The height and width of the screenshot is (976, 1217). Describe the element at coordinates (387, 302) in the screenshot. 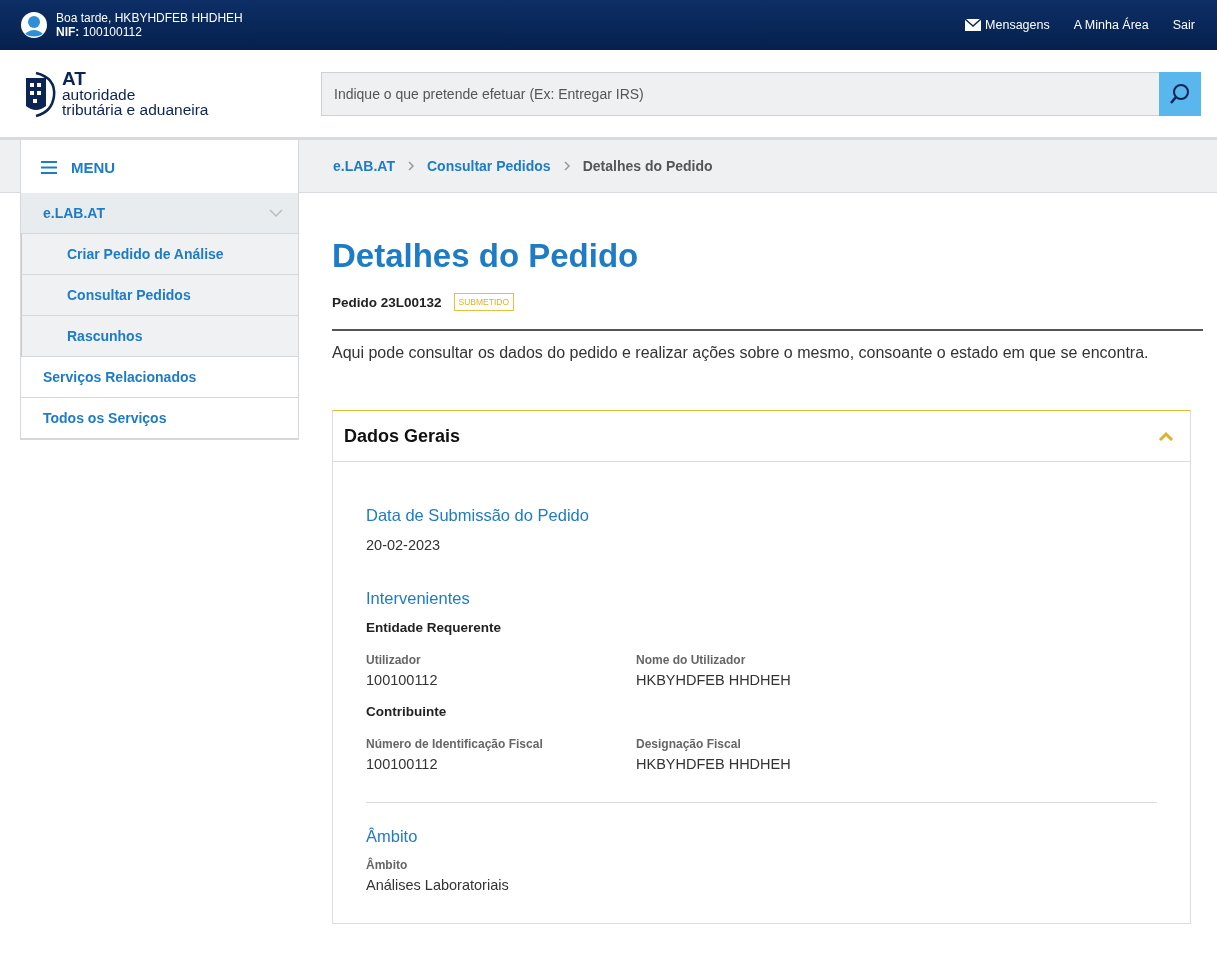

I see `order-number: Pedido 23L00132` at that location.